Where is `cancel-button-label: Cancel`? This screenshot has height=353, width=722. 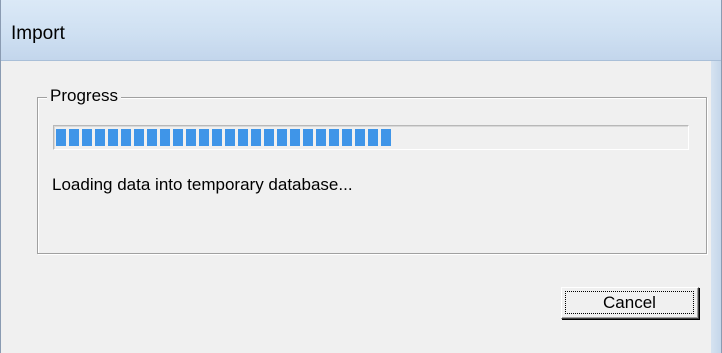
cancel-button-label: Cancel is located at coordinates (629, 302).